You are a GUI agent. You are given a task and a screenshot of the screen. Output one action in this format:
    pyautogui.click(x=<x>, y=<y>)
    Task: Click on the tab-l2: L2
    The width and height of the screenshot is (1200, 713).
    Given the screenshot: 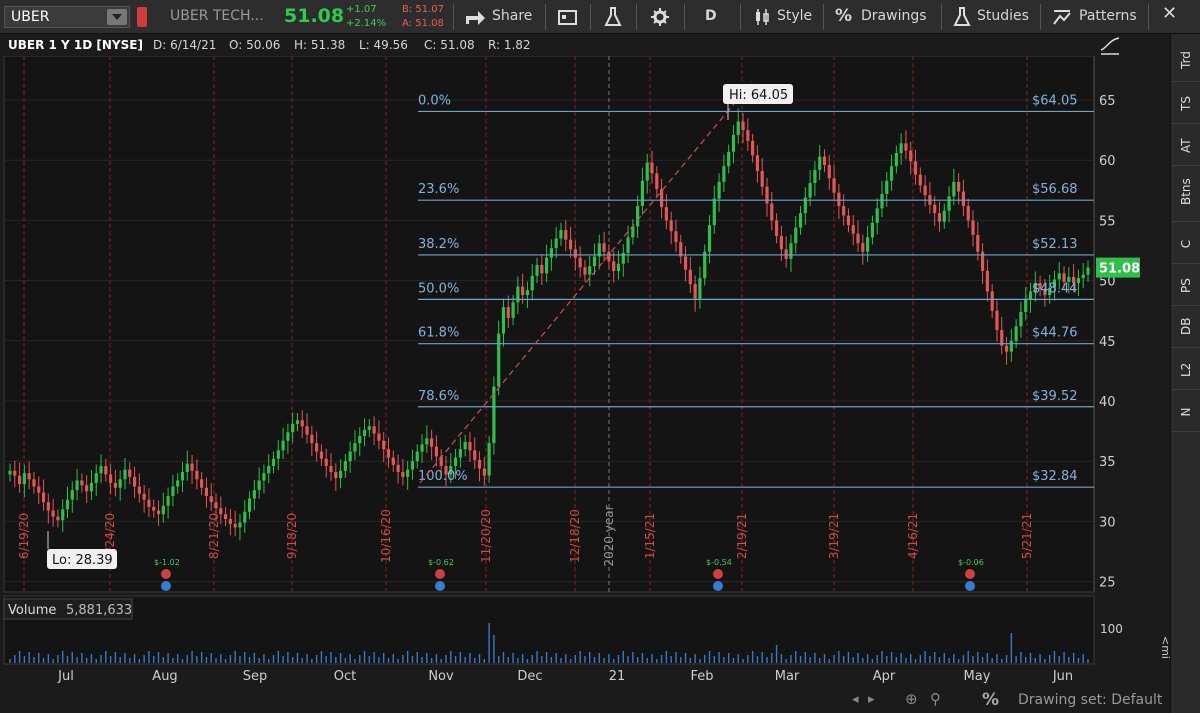 What is the action you would take?
    pyautogui.click(x=1185, y=370)
    